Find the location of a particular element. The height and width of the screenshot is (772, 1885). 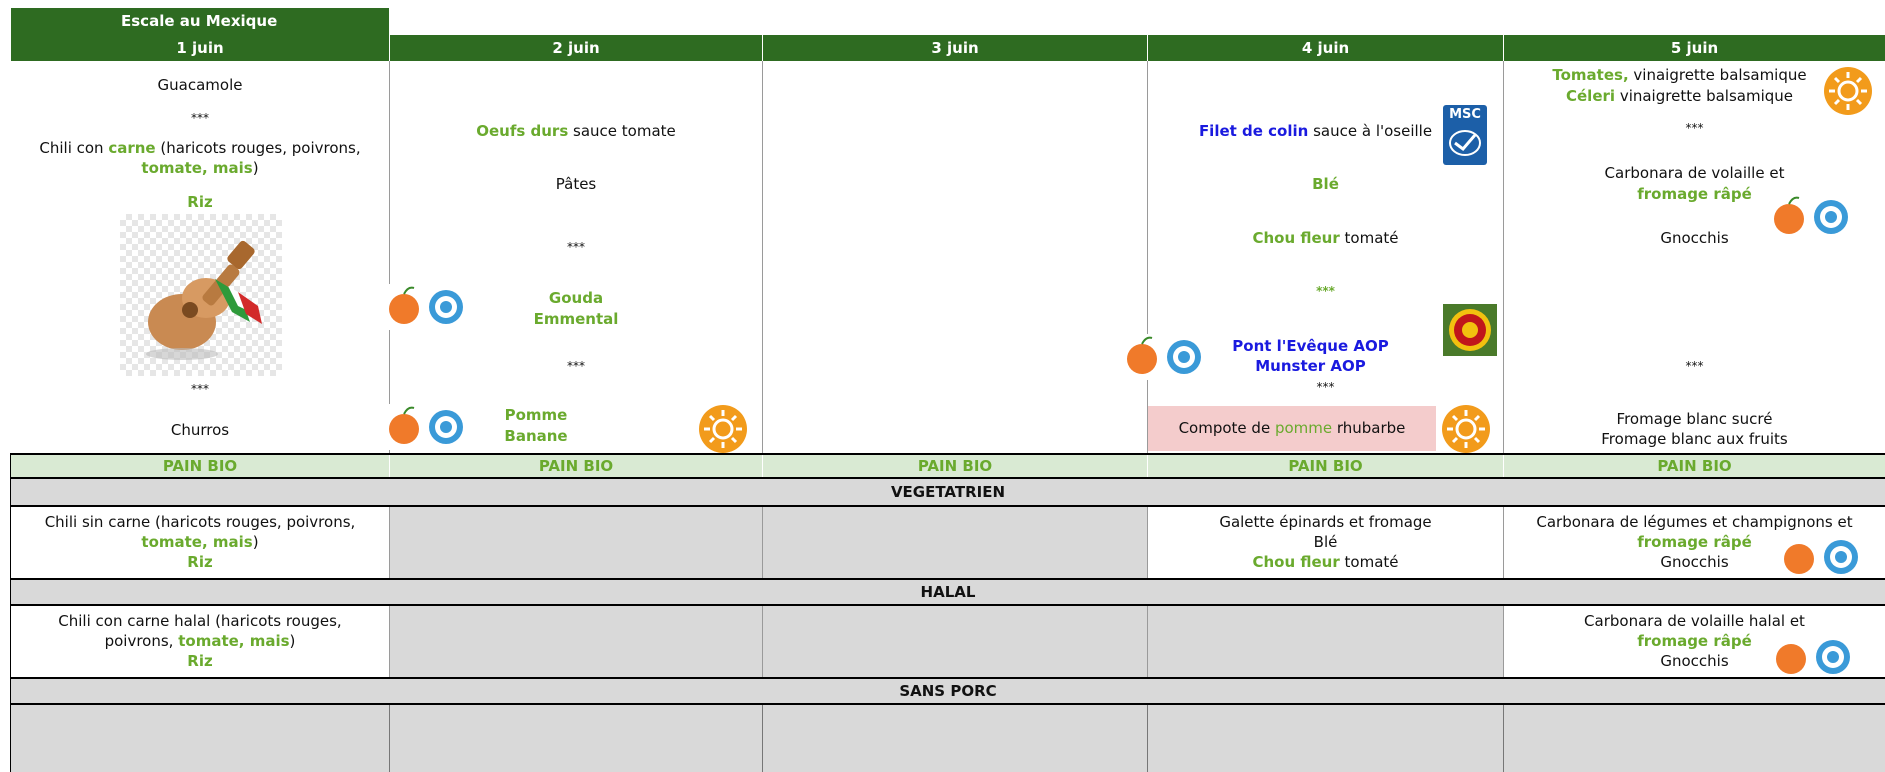

menu-title: Escale au Mexique is located at coordinates (200, 21).